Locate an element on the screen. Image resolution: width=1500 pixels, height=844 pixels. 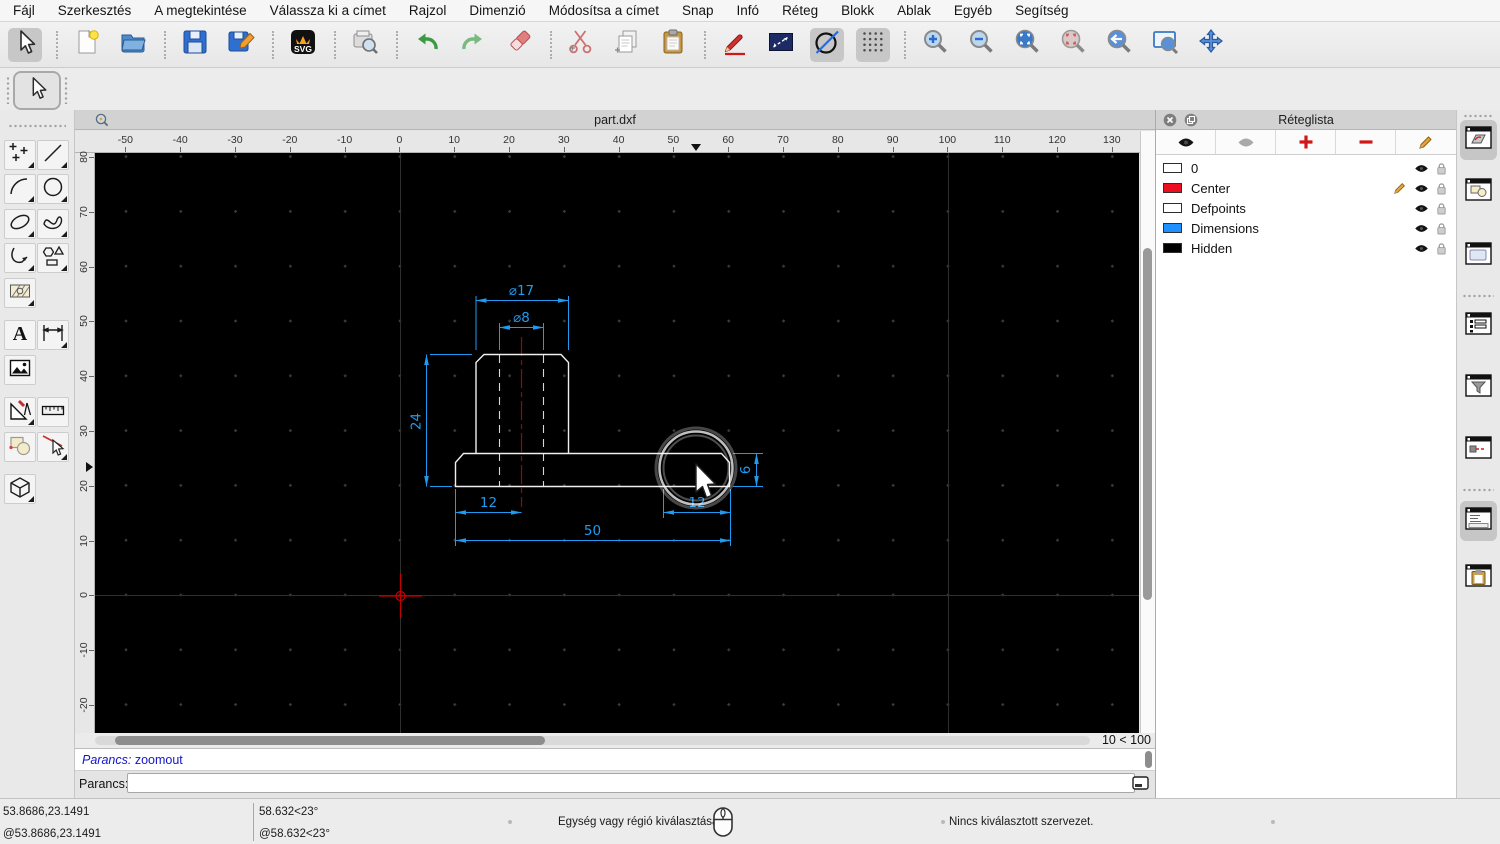
horizontal-scrollbar-thumb is located at coordinates (330, 740).